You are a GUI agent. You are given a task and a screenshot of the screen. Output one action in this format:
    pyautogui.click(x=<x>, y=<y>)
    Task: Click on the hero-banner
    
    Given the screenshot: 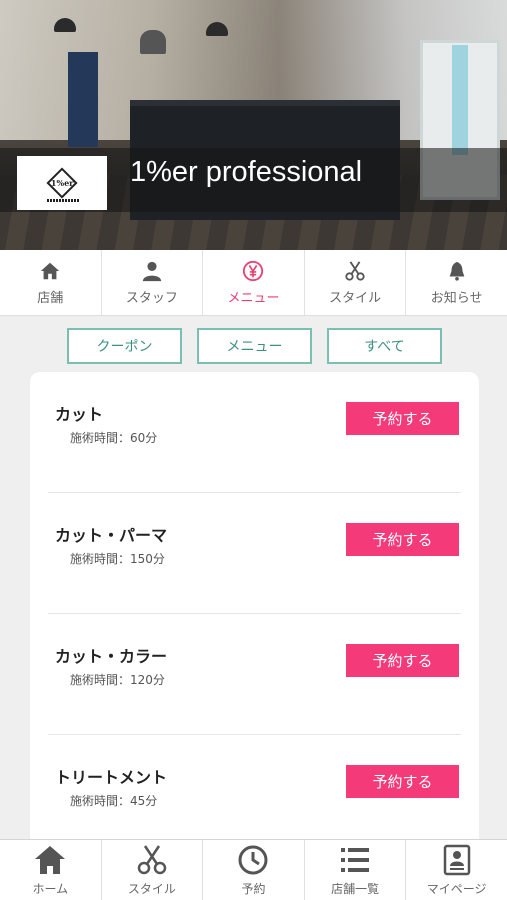 What is the action you would take?
    pyautogui.click(x=83, y=99)
    